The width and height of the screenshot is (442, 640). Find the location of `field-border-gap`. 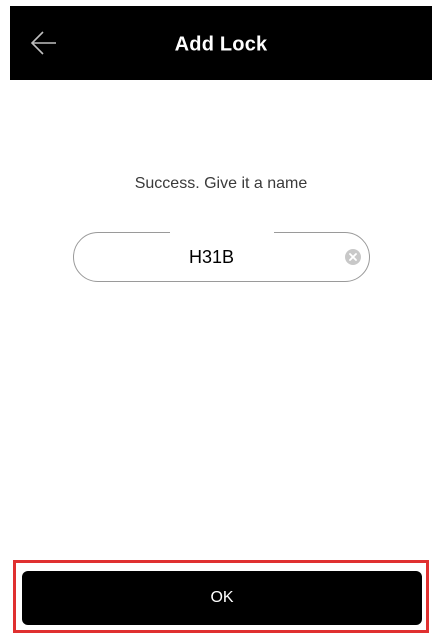

field-border-gap is located at coordinates (222, 233).